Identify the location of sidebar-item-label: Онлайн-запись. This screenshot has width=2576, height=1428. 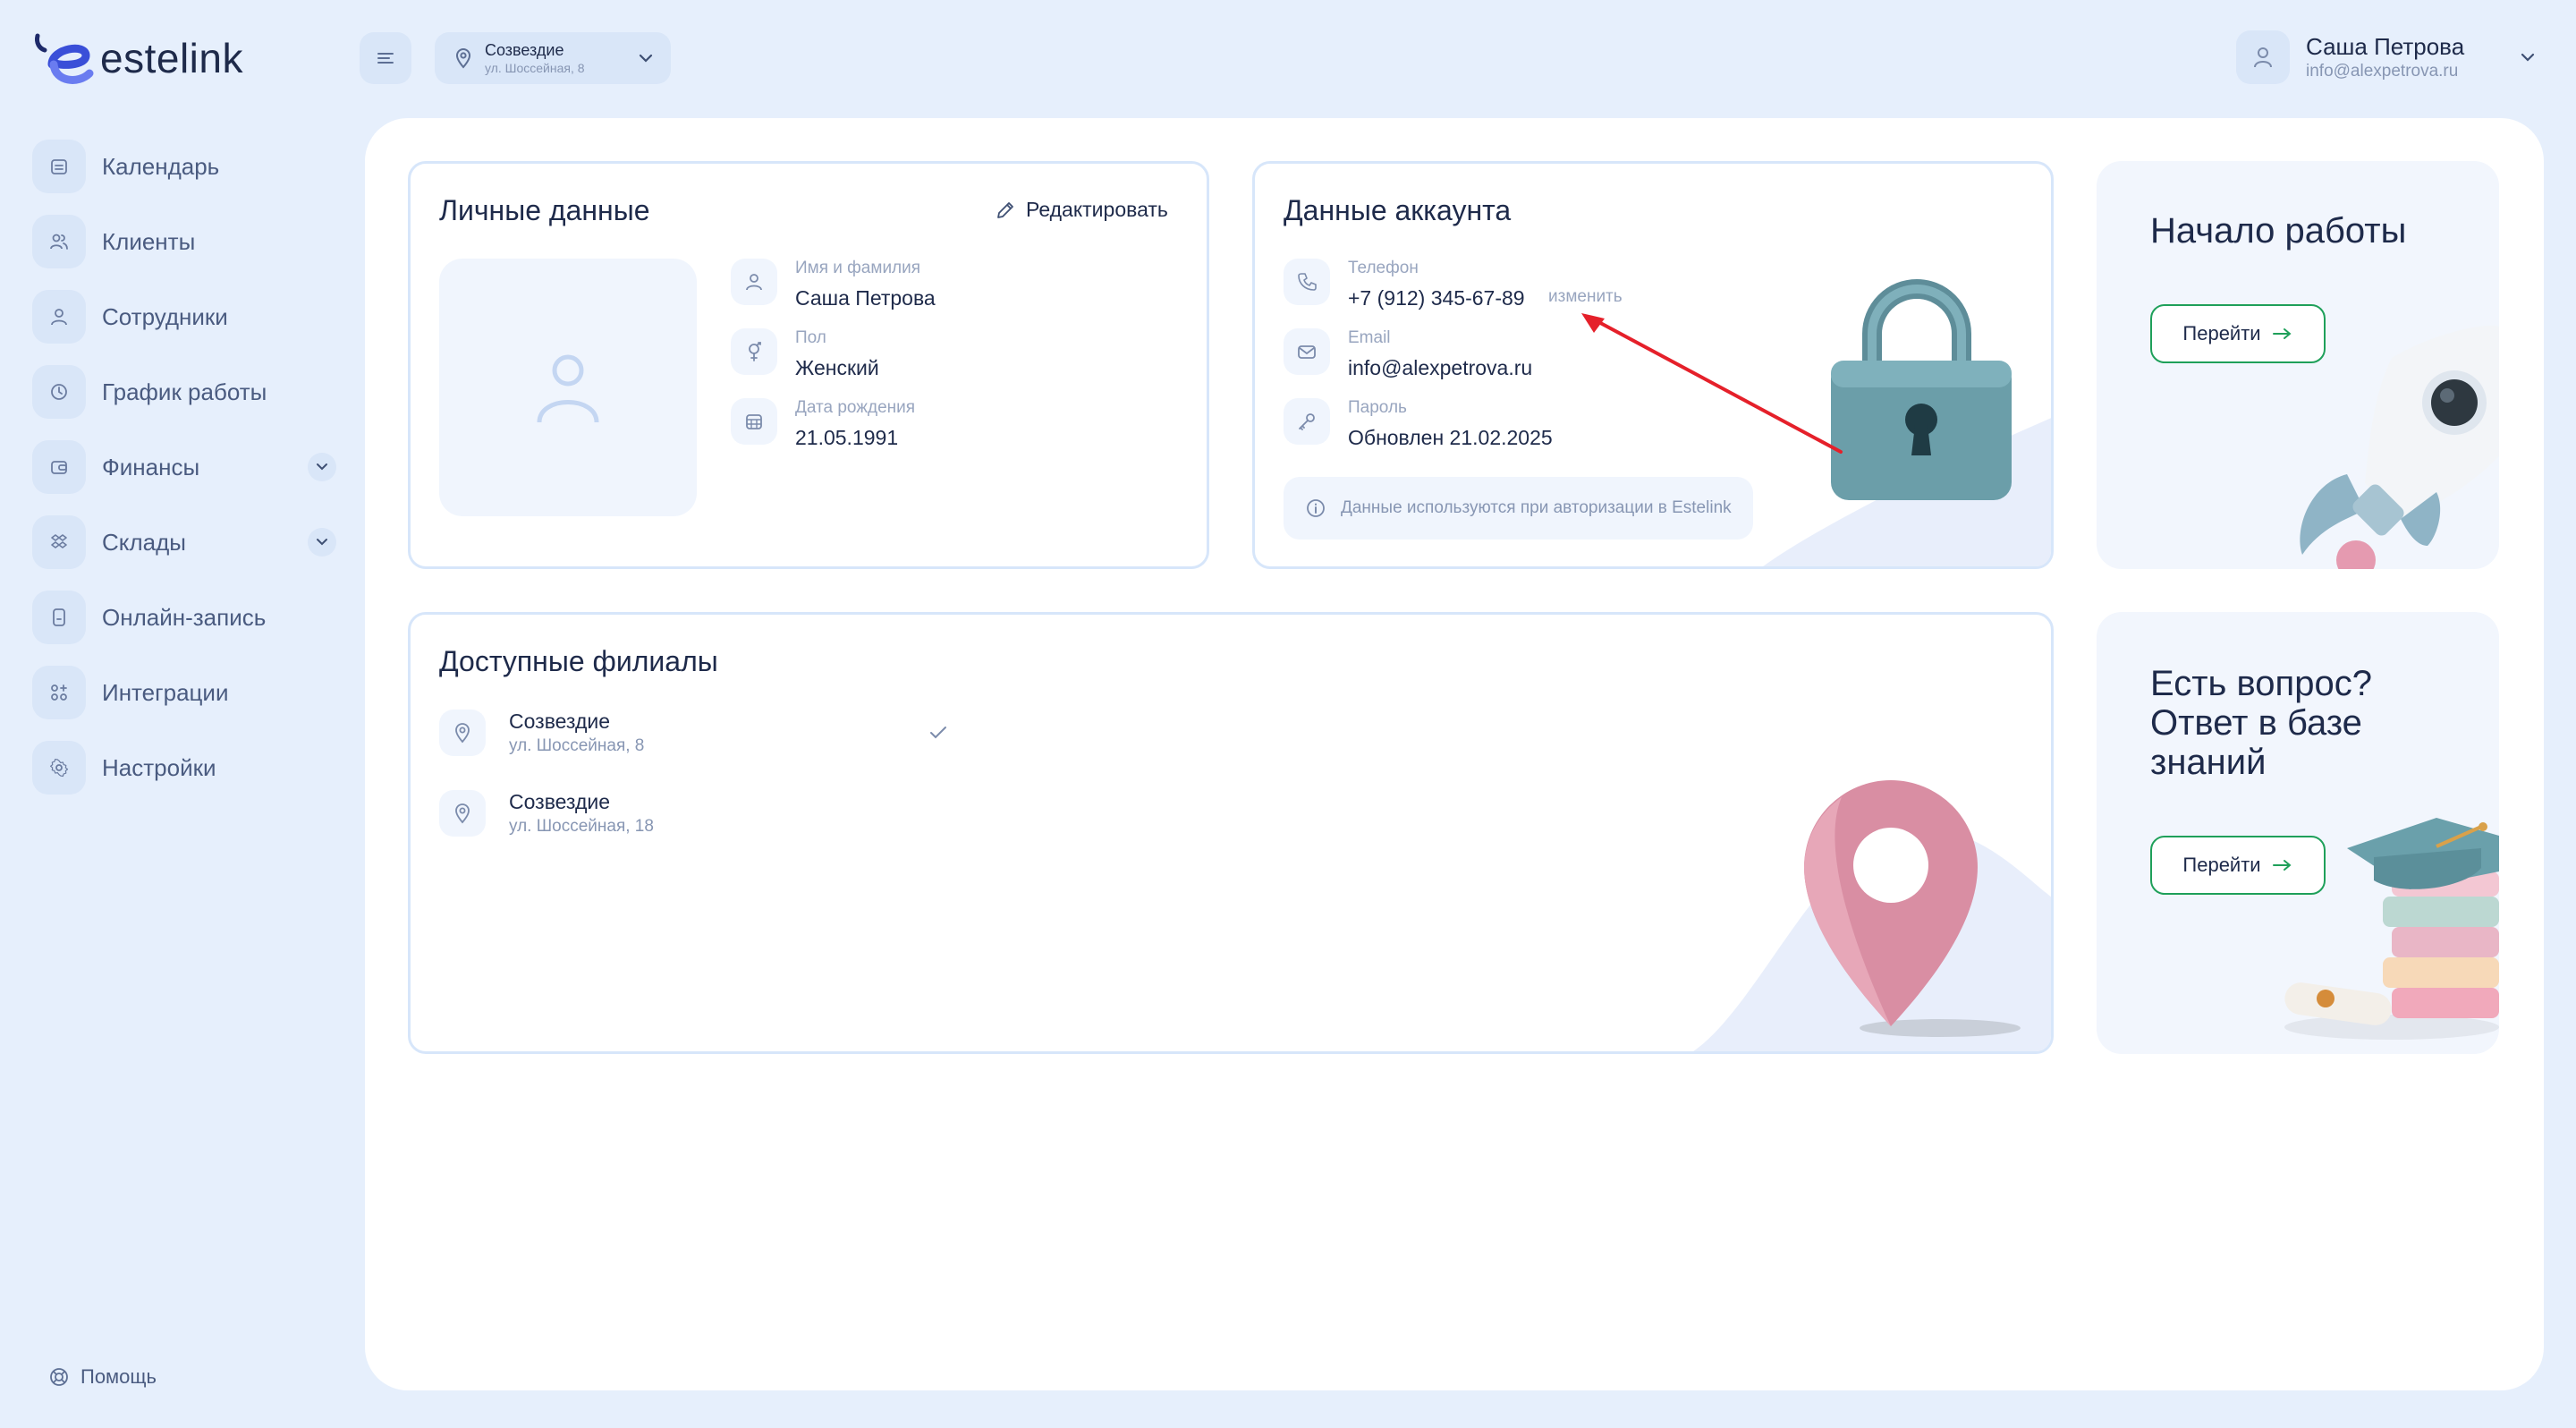
(184, 617).